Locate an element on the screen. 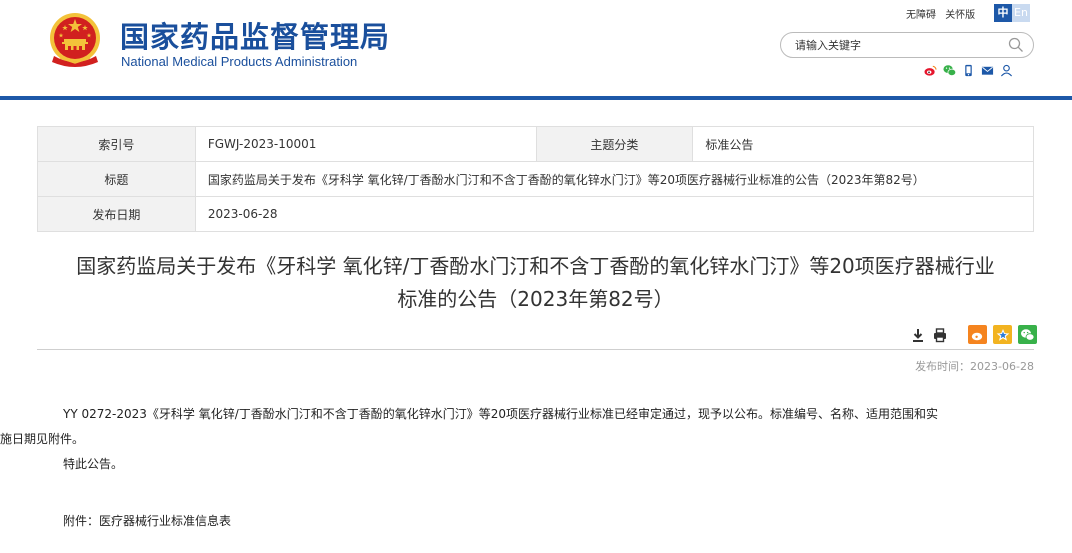 The width and height of the screenshot is (1072, 553). national-emblem-logo is located at coordinates (75, 41).